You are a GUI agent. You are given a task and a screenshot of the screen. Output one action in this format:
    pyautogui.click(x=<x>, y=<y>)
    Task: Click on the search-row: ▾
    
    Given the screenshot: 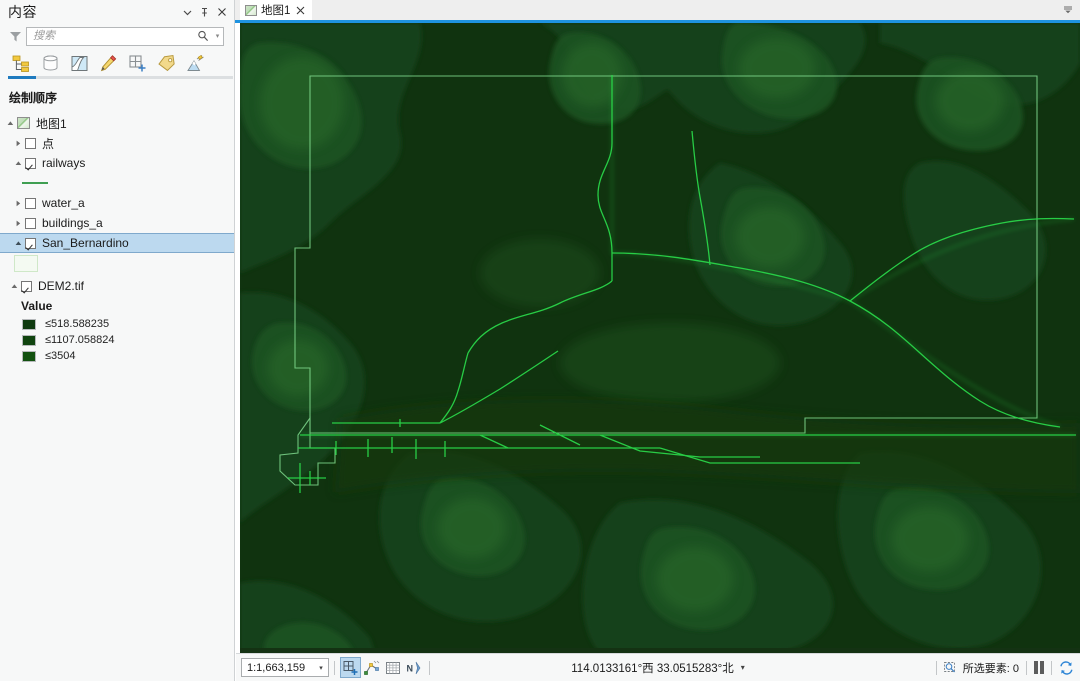 What is the action you would take?
    pyautogui.click(x=117, y=36)
    